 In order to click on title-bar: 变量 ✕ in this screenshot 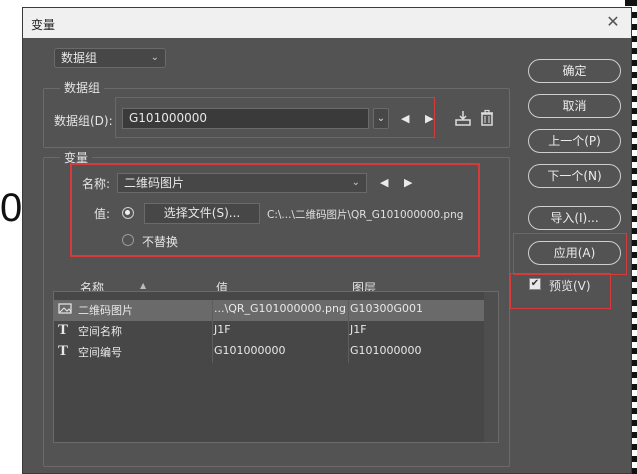, I will do `click(327, 23)`.